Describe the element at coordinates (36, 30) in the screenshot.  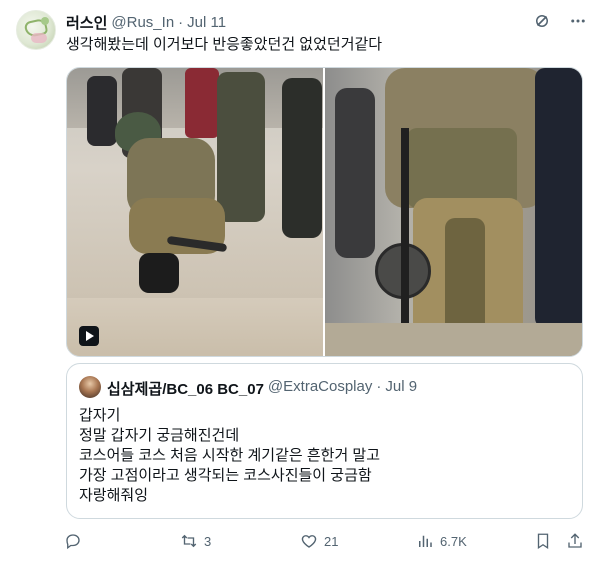
I see `author-avatar` at that location.